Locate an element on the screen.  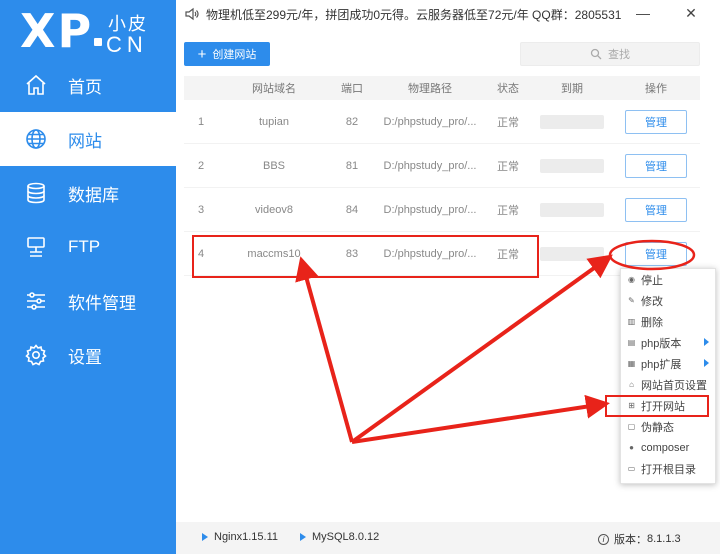
menu-item-php-extension: ▦ php扩展 is located at coordinates (668, 363).